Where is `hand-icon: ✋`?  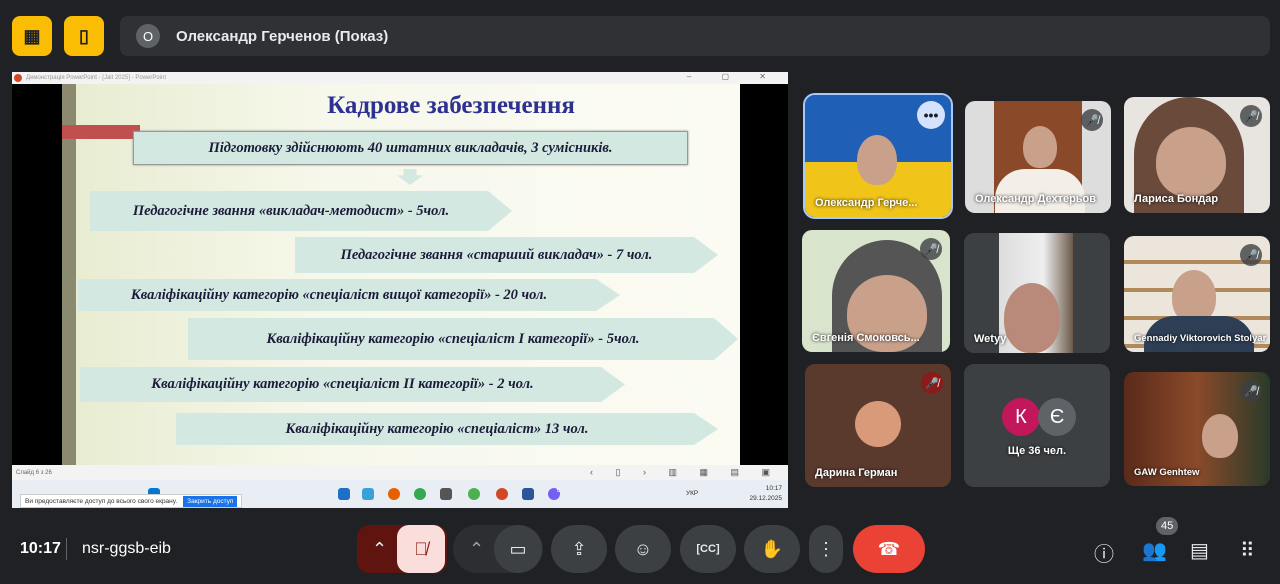
hand-icon: ✋ is located at coordinates (772, 548).